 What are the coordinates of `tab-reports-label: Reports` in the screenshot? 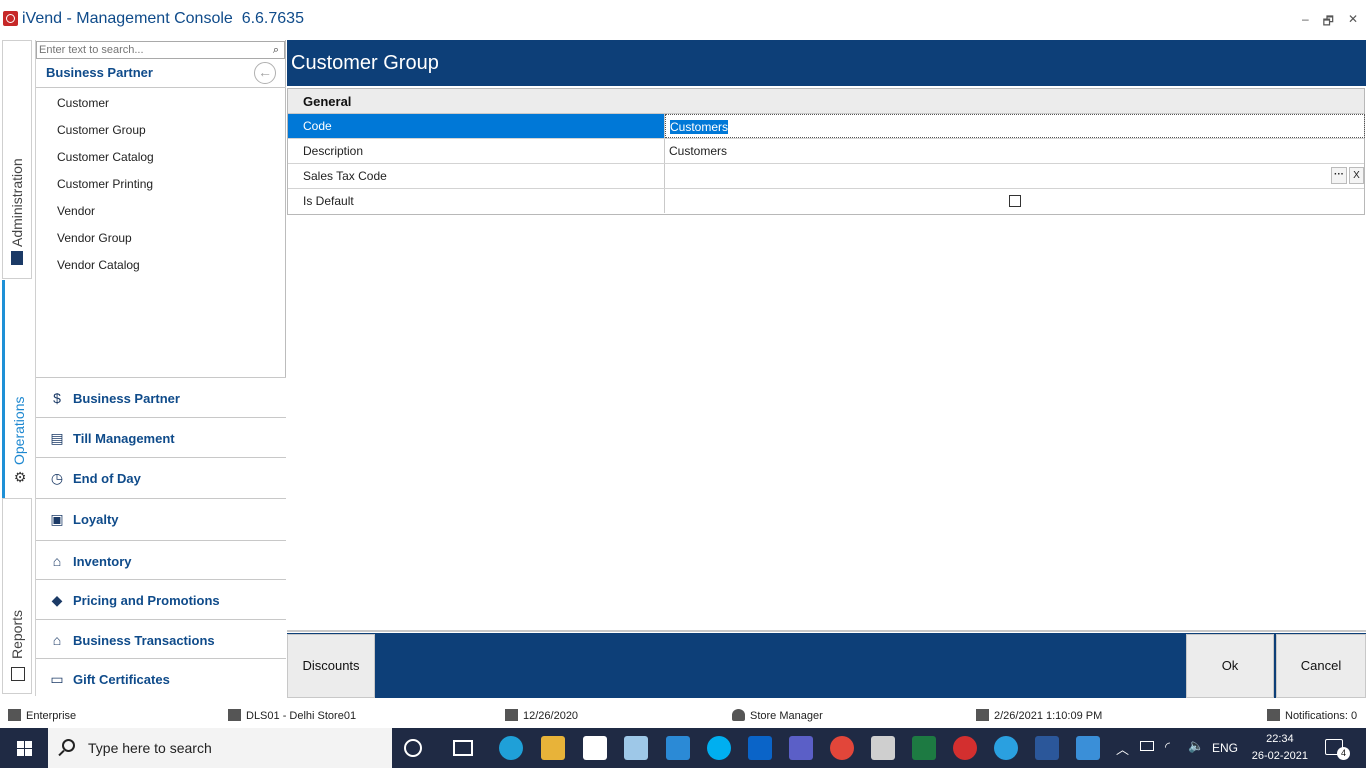 It's located at (17, 634).